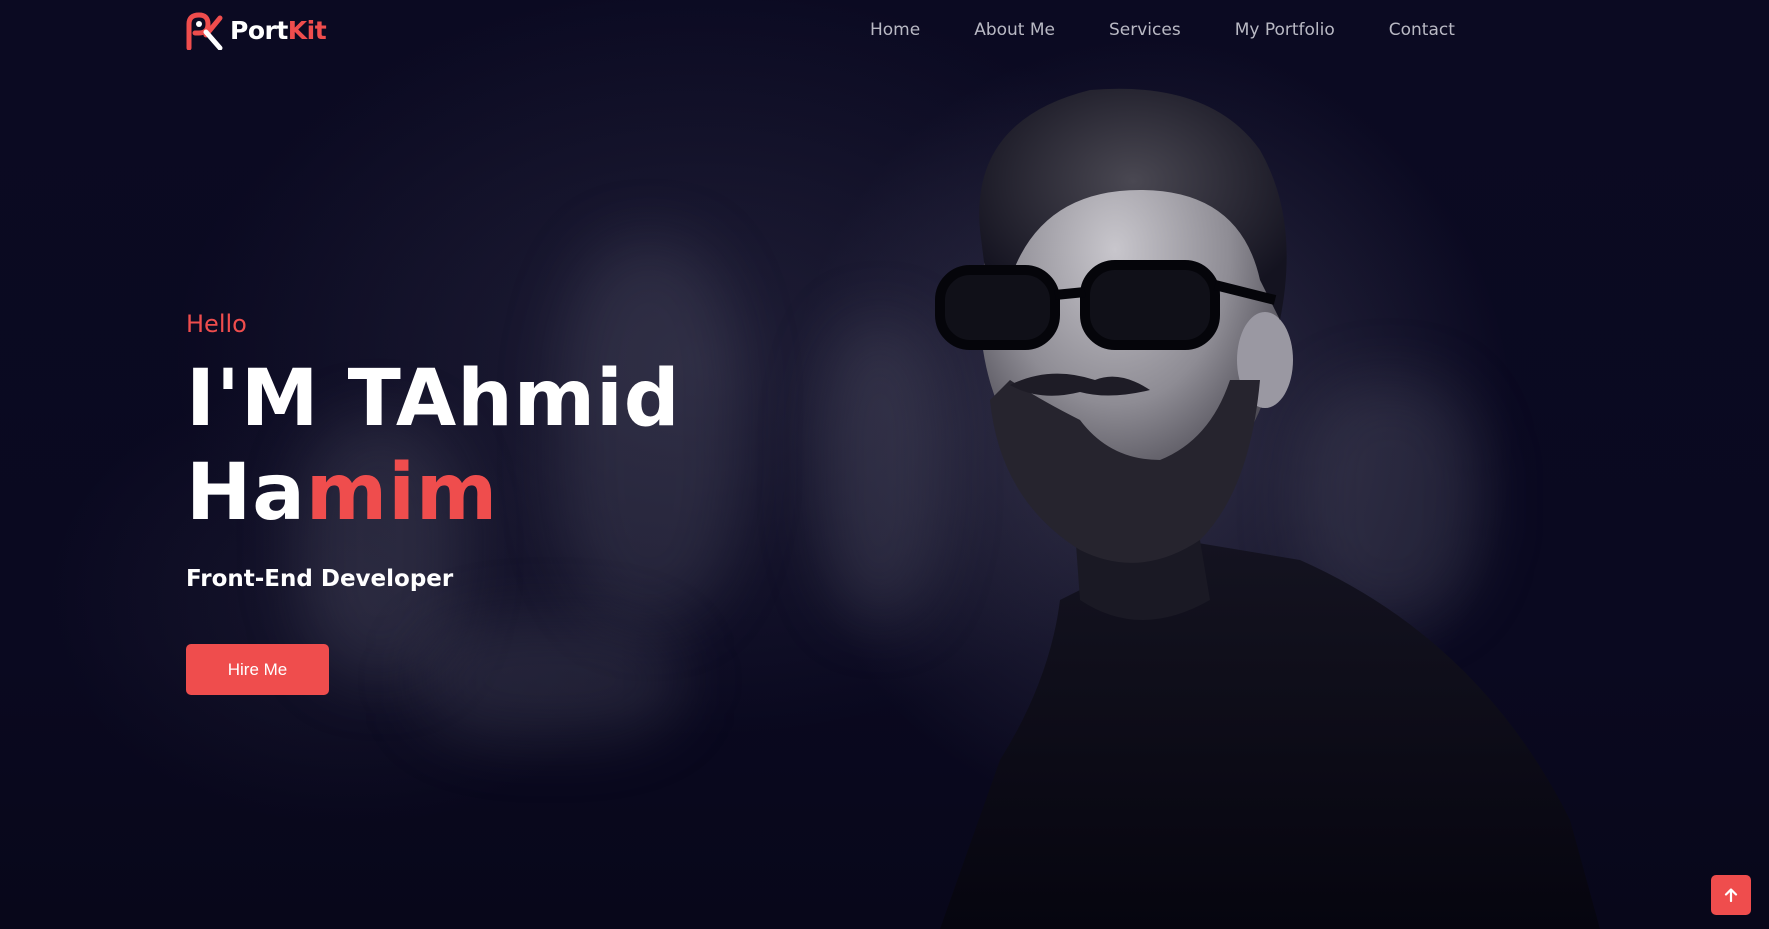  I want to click on greeting-text: Hello, so click(216, 324).